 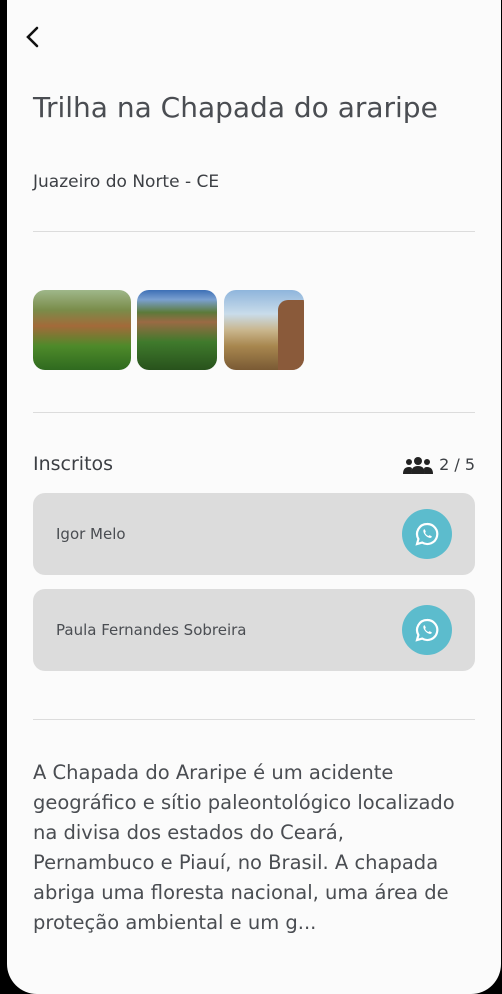 What do you see at coordinates (457, 464) in the screenshot?
I see `participants-count-text: 2 / 5` at bounding box center [457, 464].